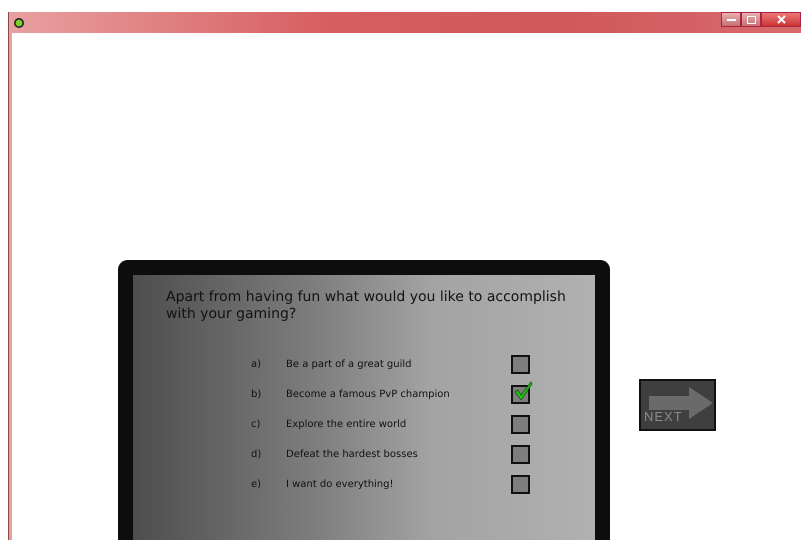  Describe the element at coordinates (256, 364) in the screenshot. I see `option-letter: a)` at that location.